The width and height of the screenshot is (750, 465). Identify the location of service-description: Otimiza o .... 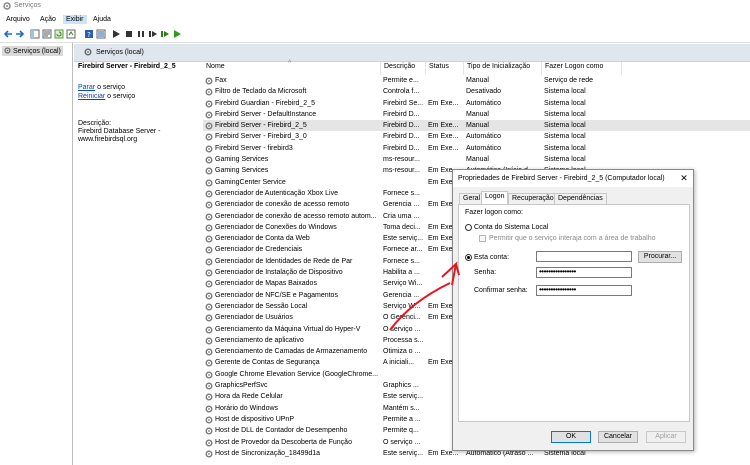
(402, 352).